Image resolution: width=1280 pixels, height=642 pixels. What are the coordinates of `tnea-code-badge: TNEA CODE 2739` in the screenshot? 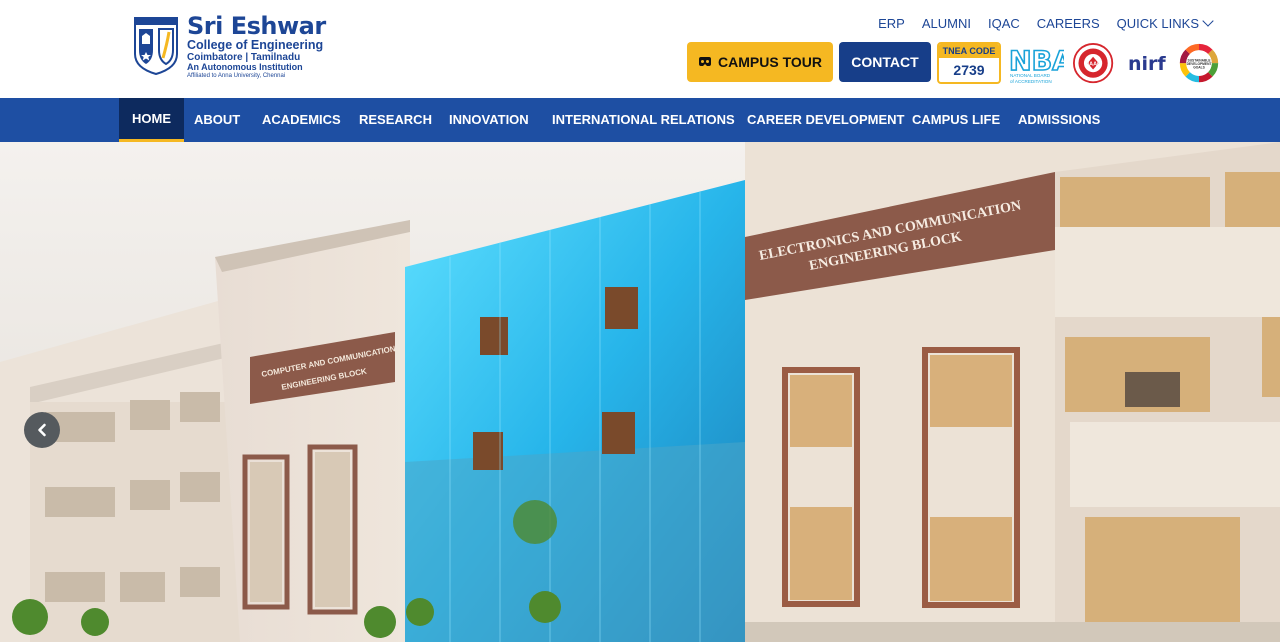 It's located at (969, 63).